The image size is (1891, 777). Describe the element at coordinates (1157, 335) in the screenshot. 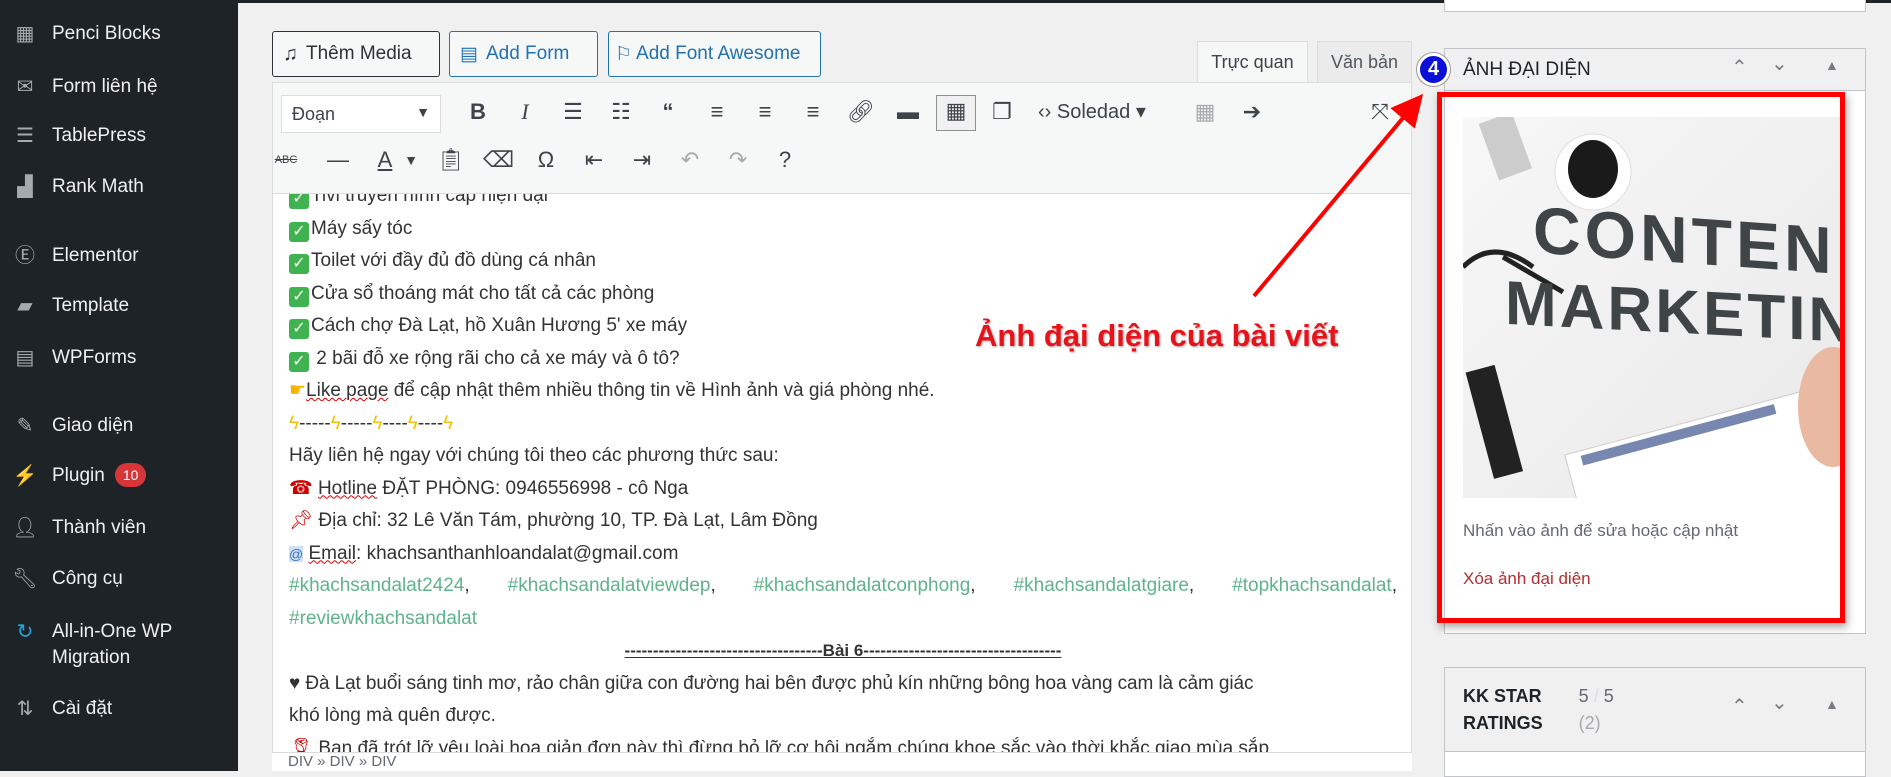

I see `annotation-label: Ảnh đại diện của bài viết` at that location.